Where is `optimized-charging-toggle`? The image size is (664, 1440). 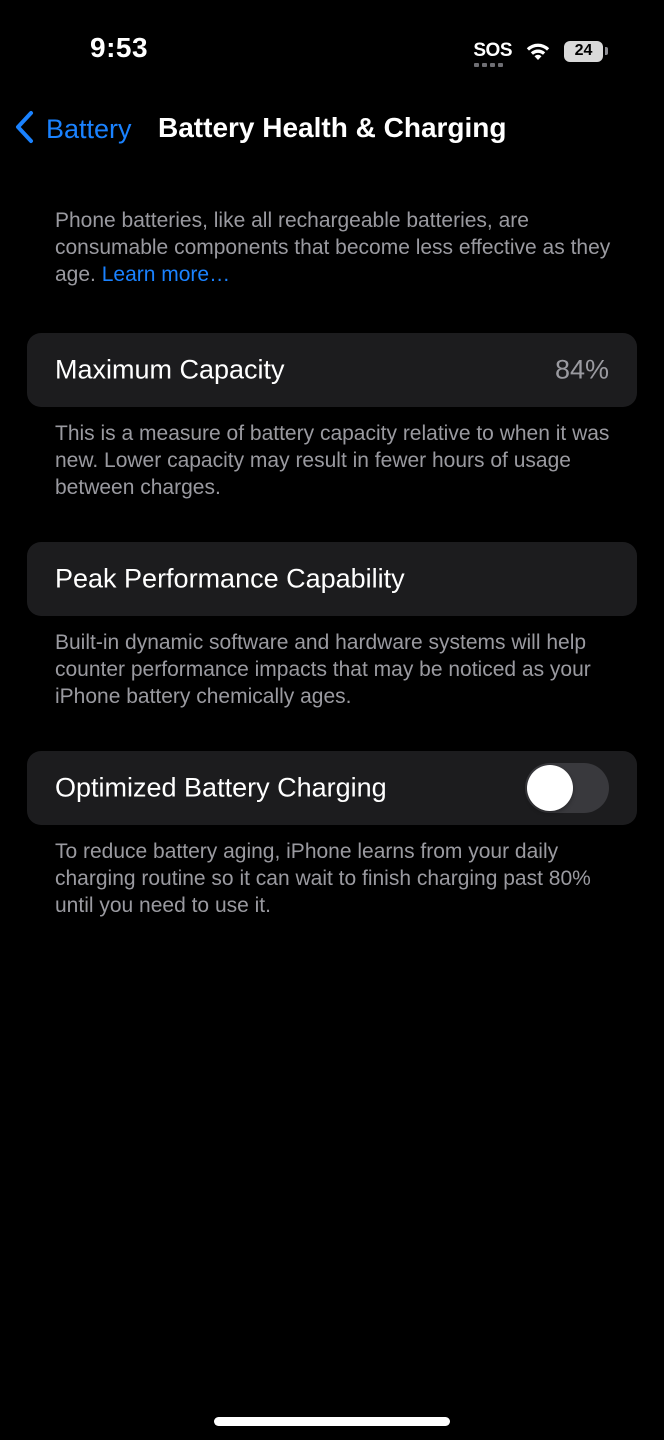 optimized-charging-toggle is located at coordinates (567, 788).